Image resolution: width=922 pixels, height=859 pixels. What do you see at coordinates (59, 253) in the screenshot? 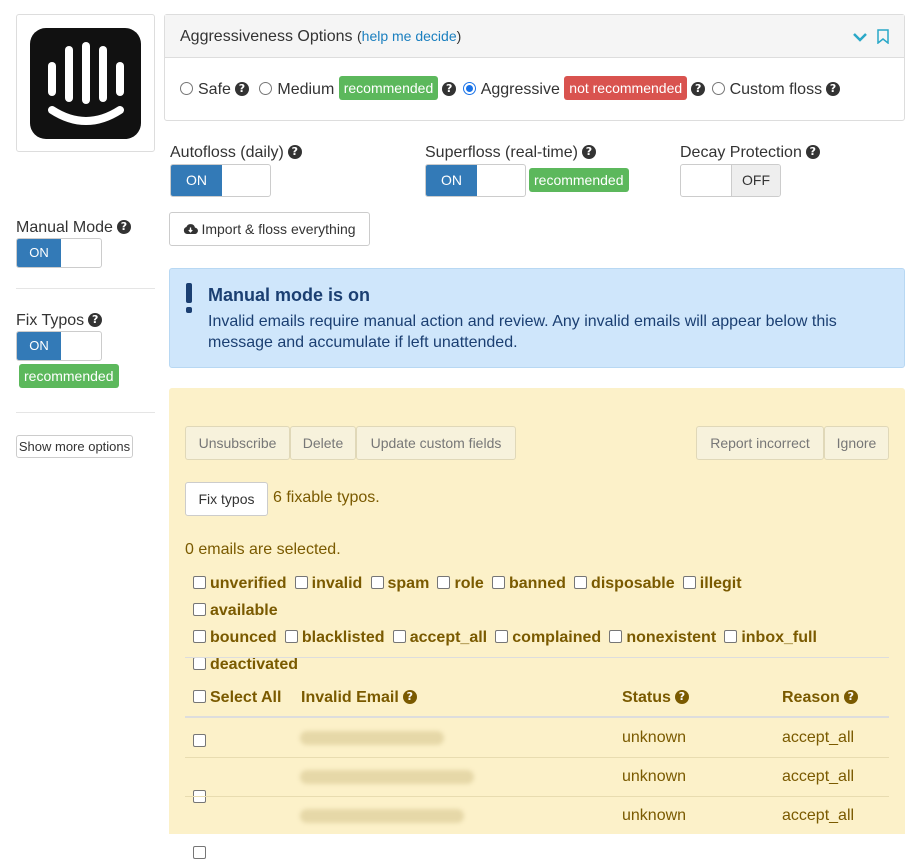
I see `manual-mode-toggle: ON` at bounding box center [59, 253].